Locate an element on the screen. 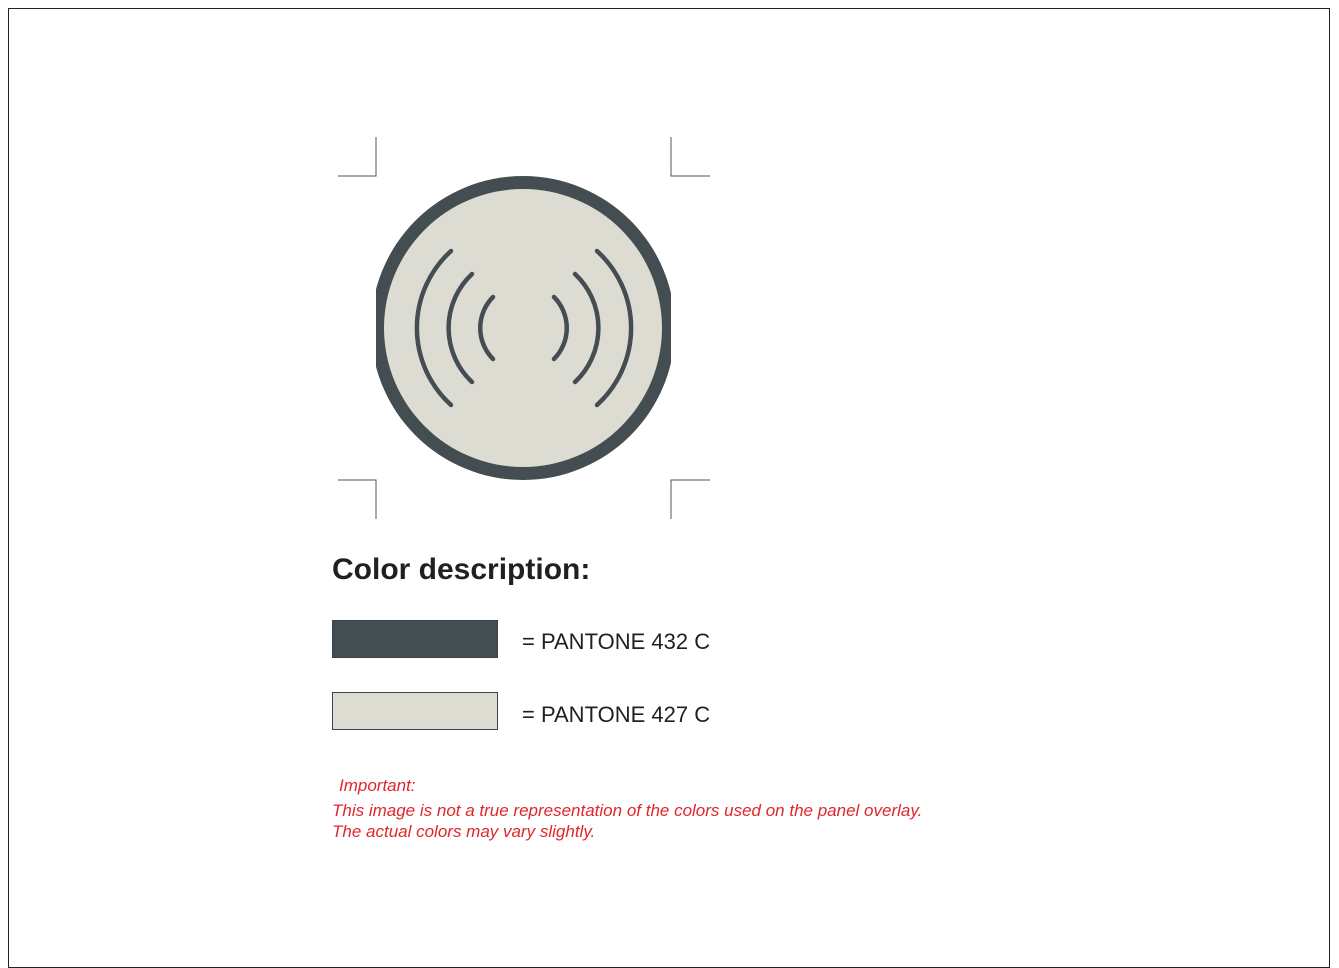  swatch-label-pantone-427: = PANTONE 427 C is located at coordinates (616, 714).